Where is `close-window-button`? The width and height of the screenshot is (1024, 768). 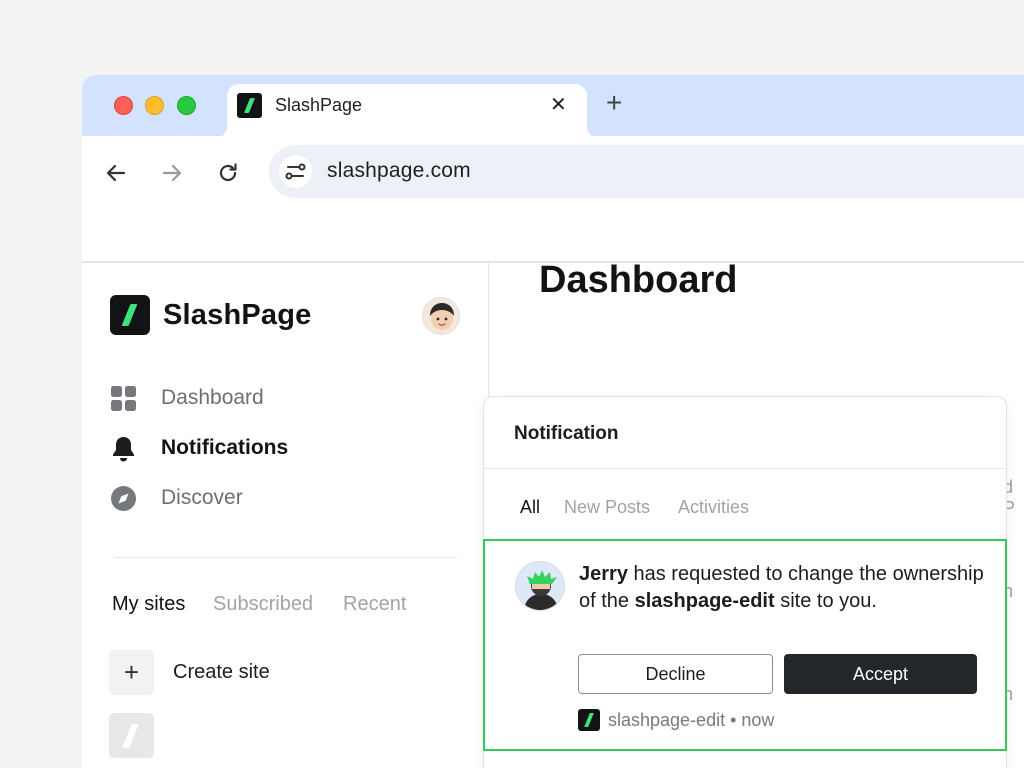
close-window-button is located at coordinates (123, 105).